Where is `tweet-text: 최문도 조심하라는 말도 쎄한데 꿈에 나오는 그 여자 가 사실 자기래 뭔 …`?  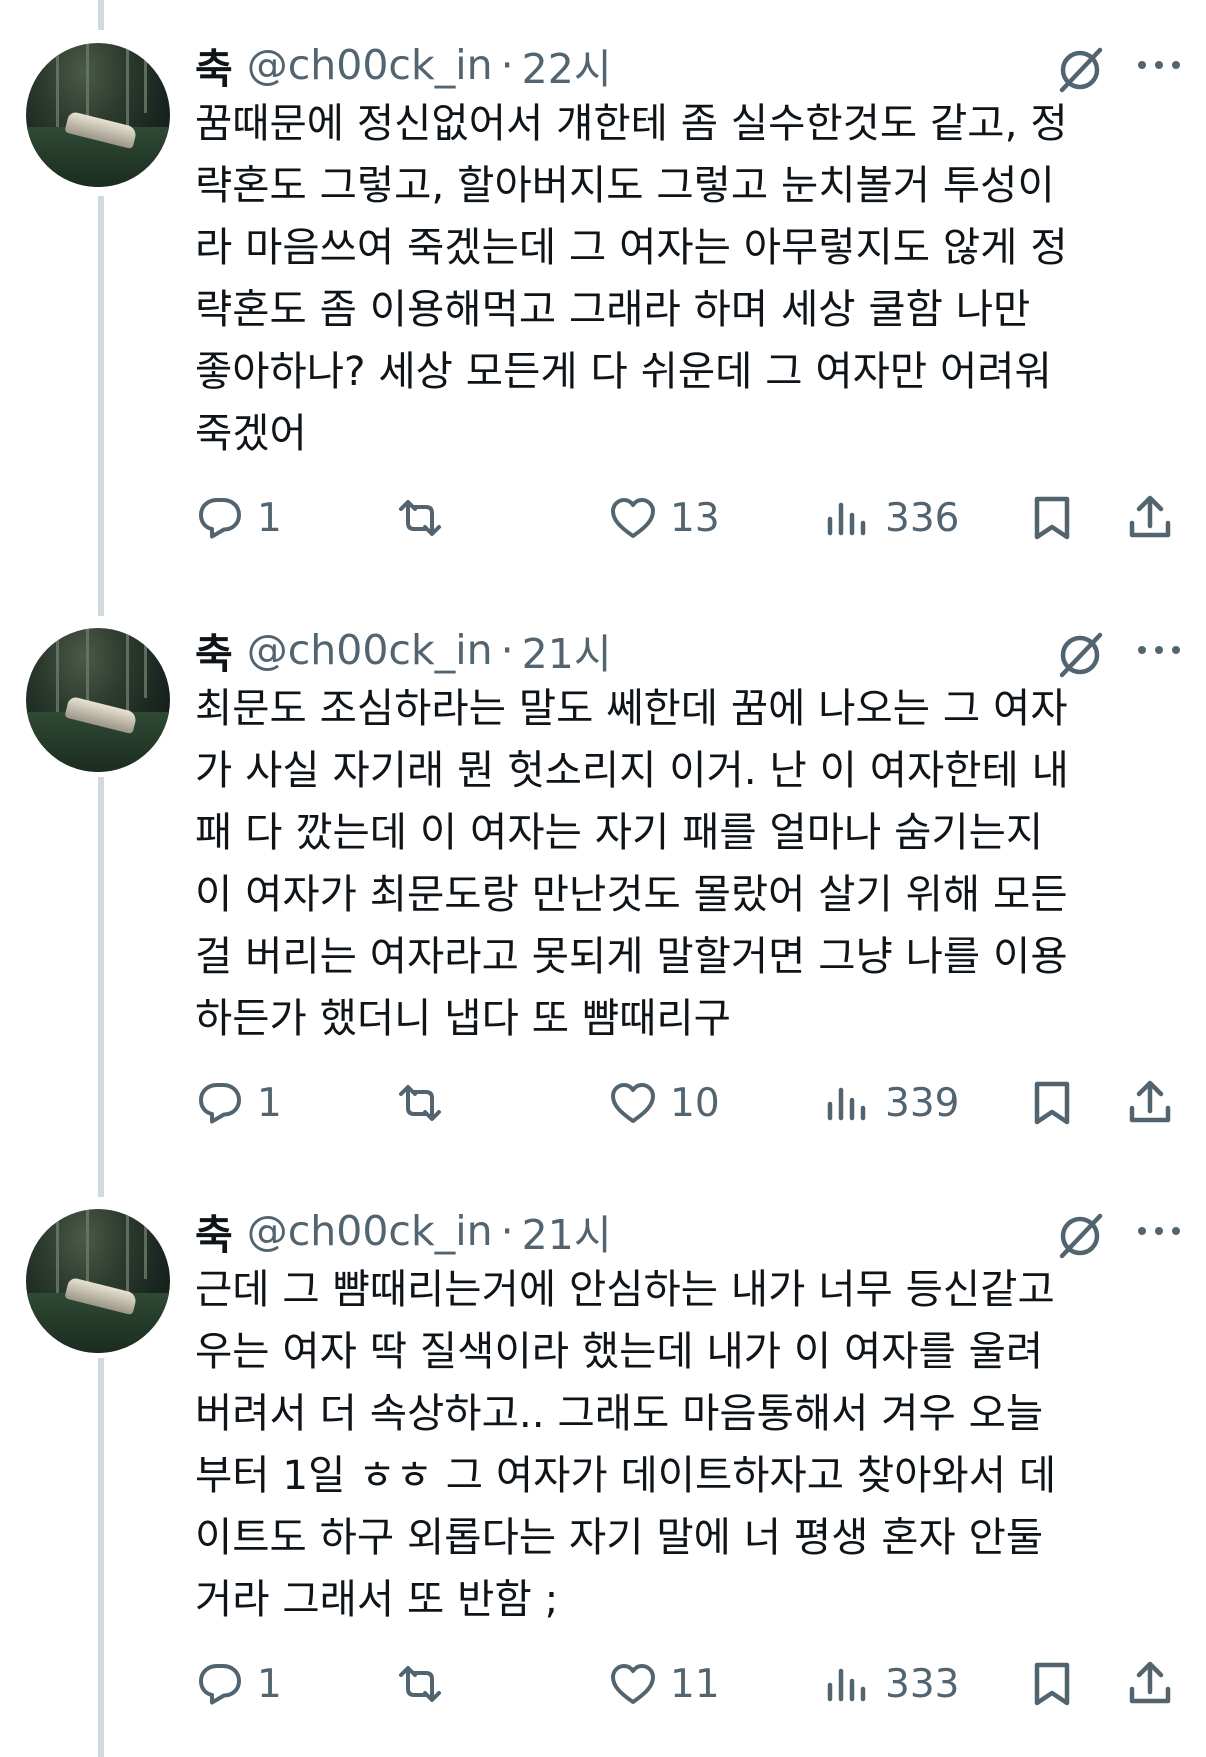 tweet-text: 최문도 조심하라는 말도 쎄한데 꿈에 나오는 그 여자 가 사실 자기래 뭔 … is located at coordinates (632, 863).